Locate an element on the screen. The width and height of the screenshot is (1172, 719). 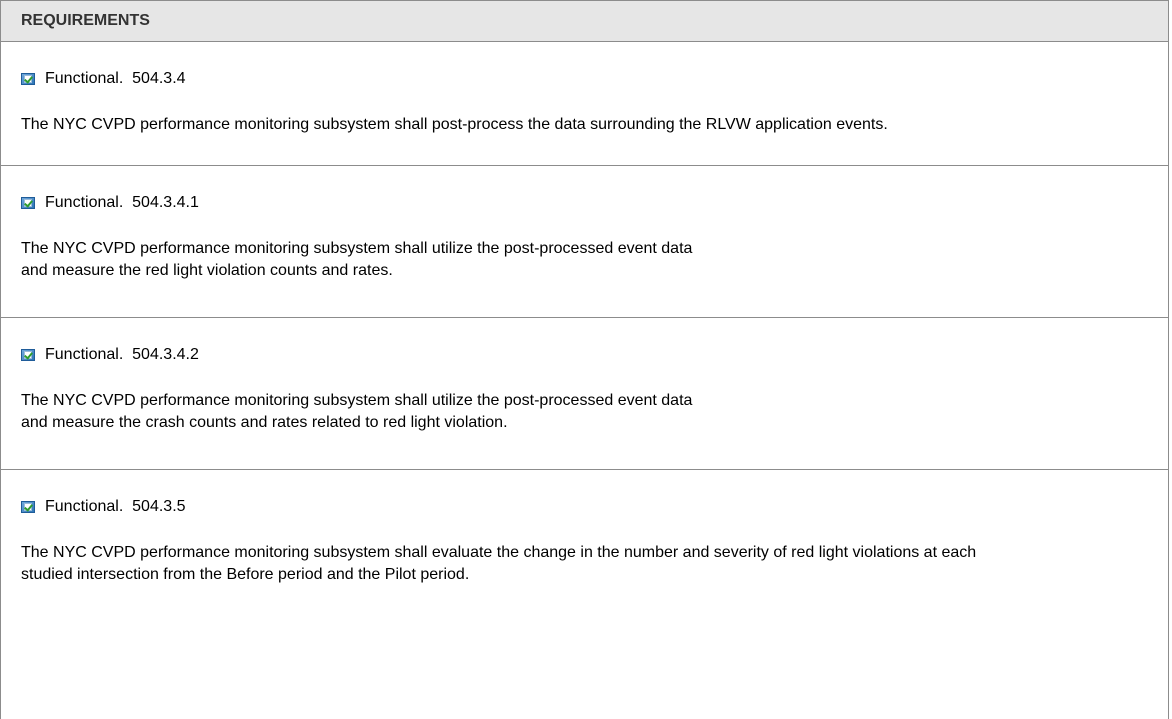
requirement-heading: Functional. 504.3.4.2 is located at coordinates (110, 355).